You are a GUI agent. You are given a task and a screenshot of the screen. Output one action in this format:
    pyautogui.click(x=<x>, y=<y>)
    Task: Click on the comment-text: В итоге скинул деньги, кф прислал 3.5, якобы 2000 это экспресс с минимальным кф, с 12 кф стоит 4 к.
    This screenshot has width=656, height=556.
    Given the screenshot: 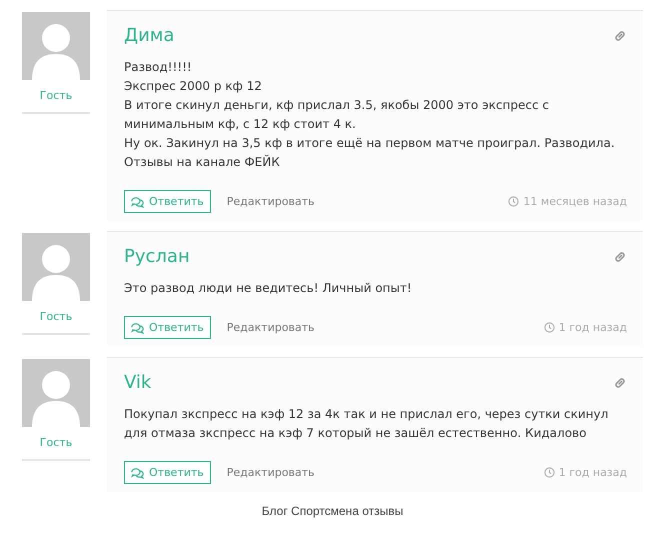 What is the action you would take?
    pyautogui.click(x=337, y=115)
    